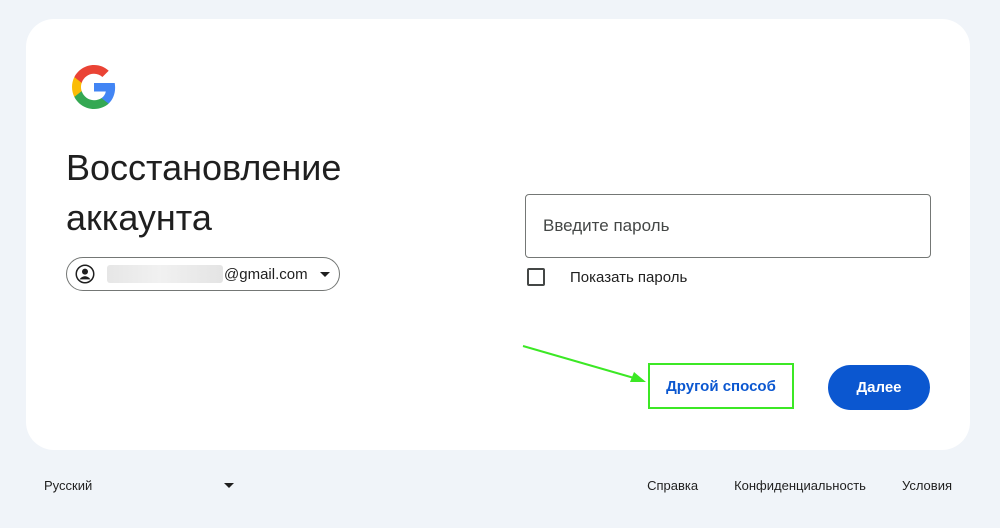  I want to click on show-password-checkbox, so click(536, 277).